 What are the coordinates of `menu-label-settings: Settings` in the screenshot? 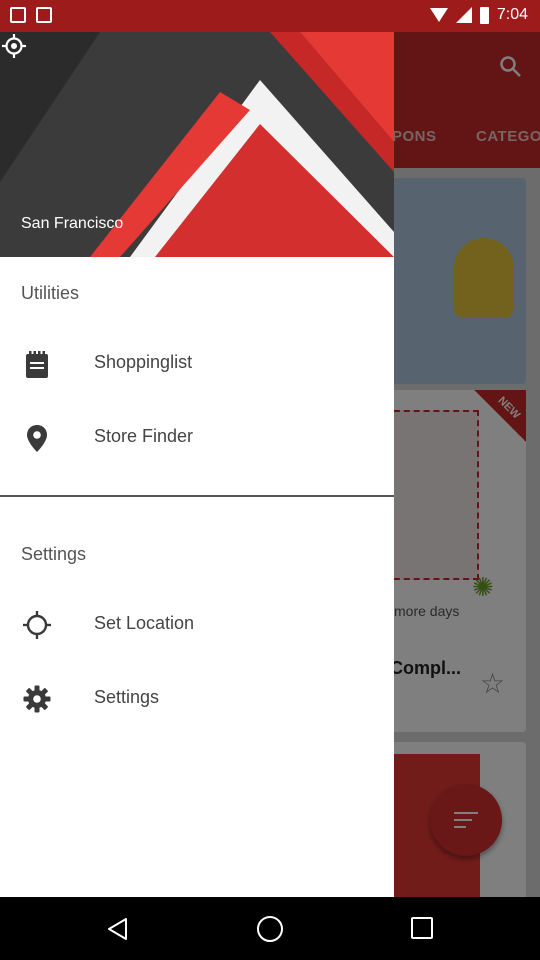 It's located at (127, 697).